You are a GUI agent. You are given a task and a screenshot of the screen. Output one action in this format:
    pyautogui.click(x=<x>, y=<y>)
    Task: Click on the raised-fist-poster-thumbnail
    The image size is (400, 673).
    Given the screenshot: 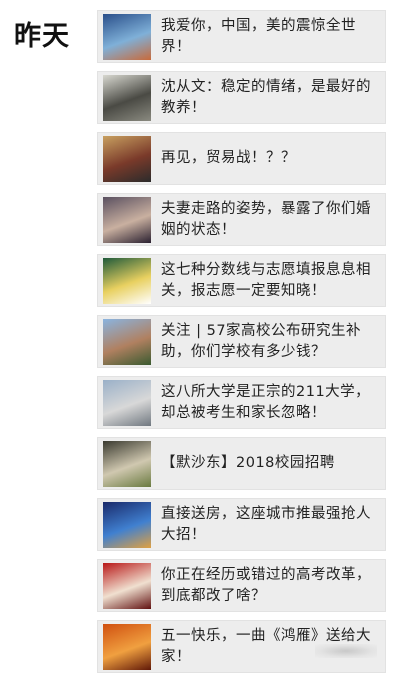 What is the action you would take?
    pyautogui.click(x=127, y=585)
    